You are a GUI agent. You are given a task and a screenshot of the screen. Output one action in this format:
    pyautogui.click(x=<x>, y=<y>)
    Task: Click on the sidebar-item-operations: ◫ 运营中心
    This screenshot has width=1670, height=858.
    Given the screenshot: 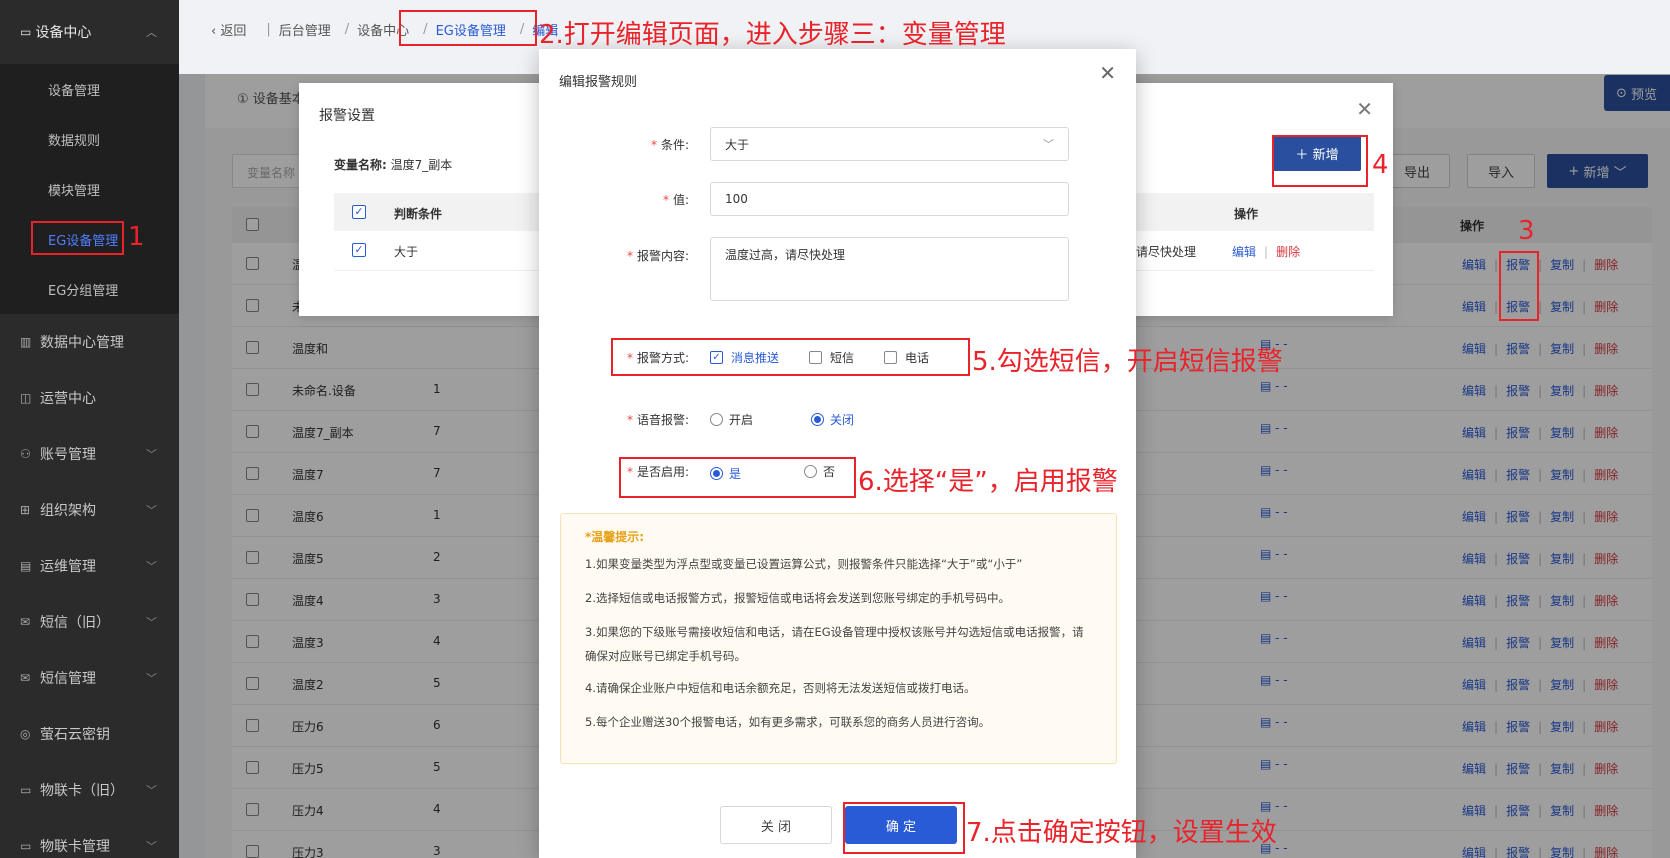 What is the action you would take?
    pyautogui.click(x=89, y=398)
    